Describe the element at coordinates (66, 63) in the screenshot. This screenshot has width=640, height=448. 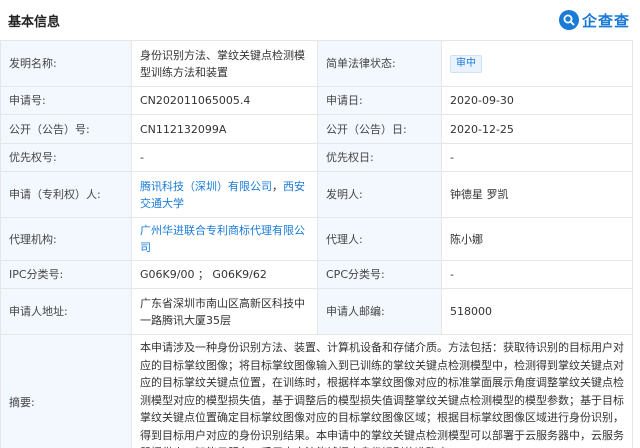
I see `invention-name-label: 发明名称:` at that location.